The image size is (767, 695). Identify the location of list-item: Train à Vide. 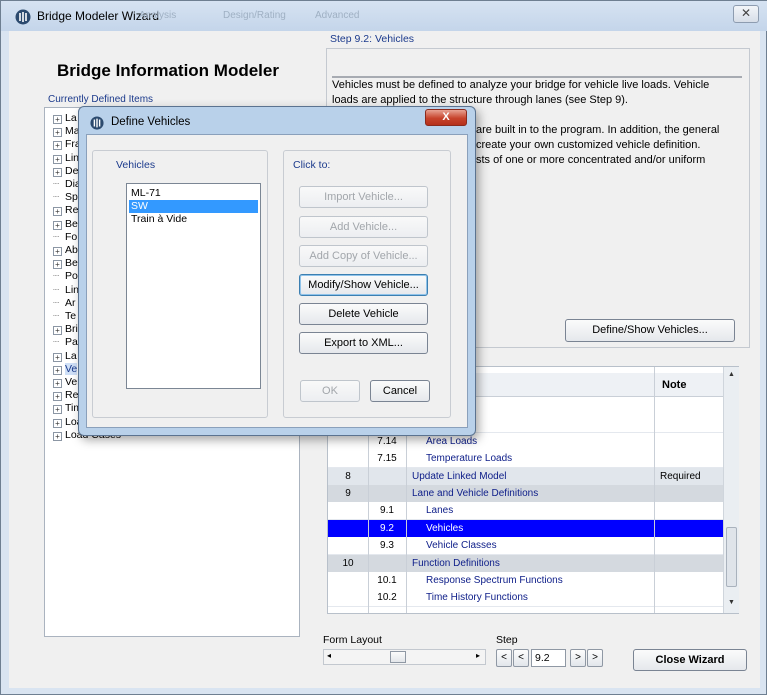
(193, 219).